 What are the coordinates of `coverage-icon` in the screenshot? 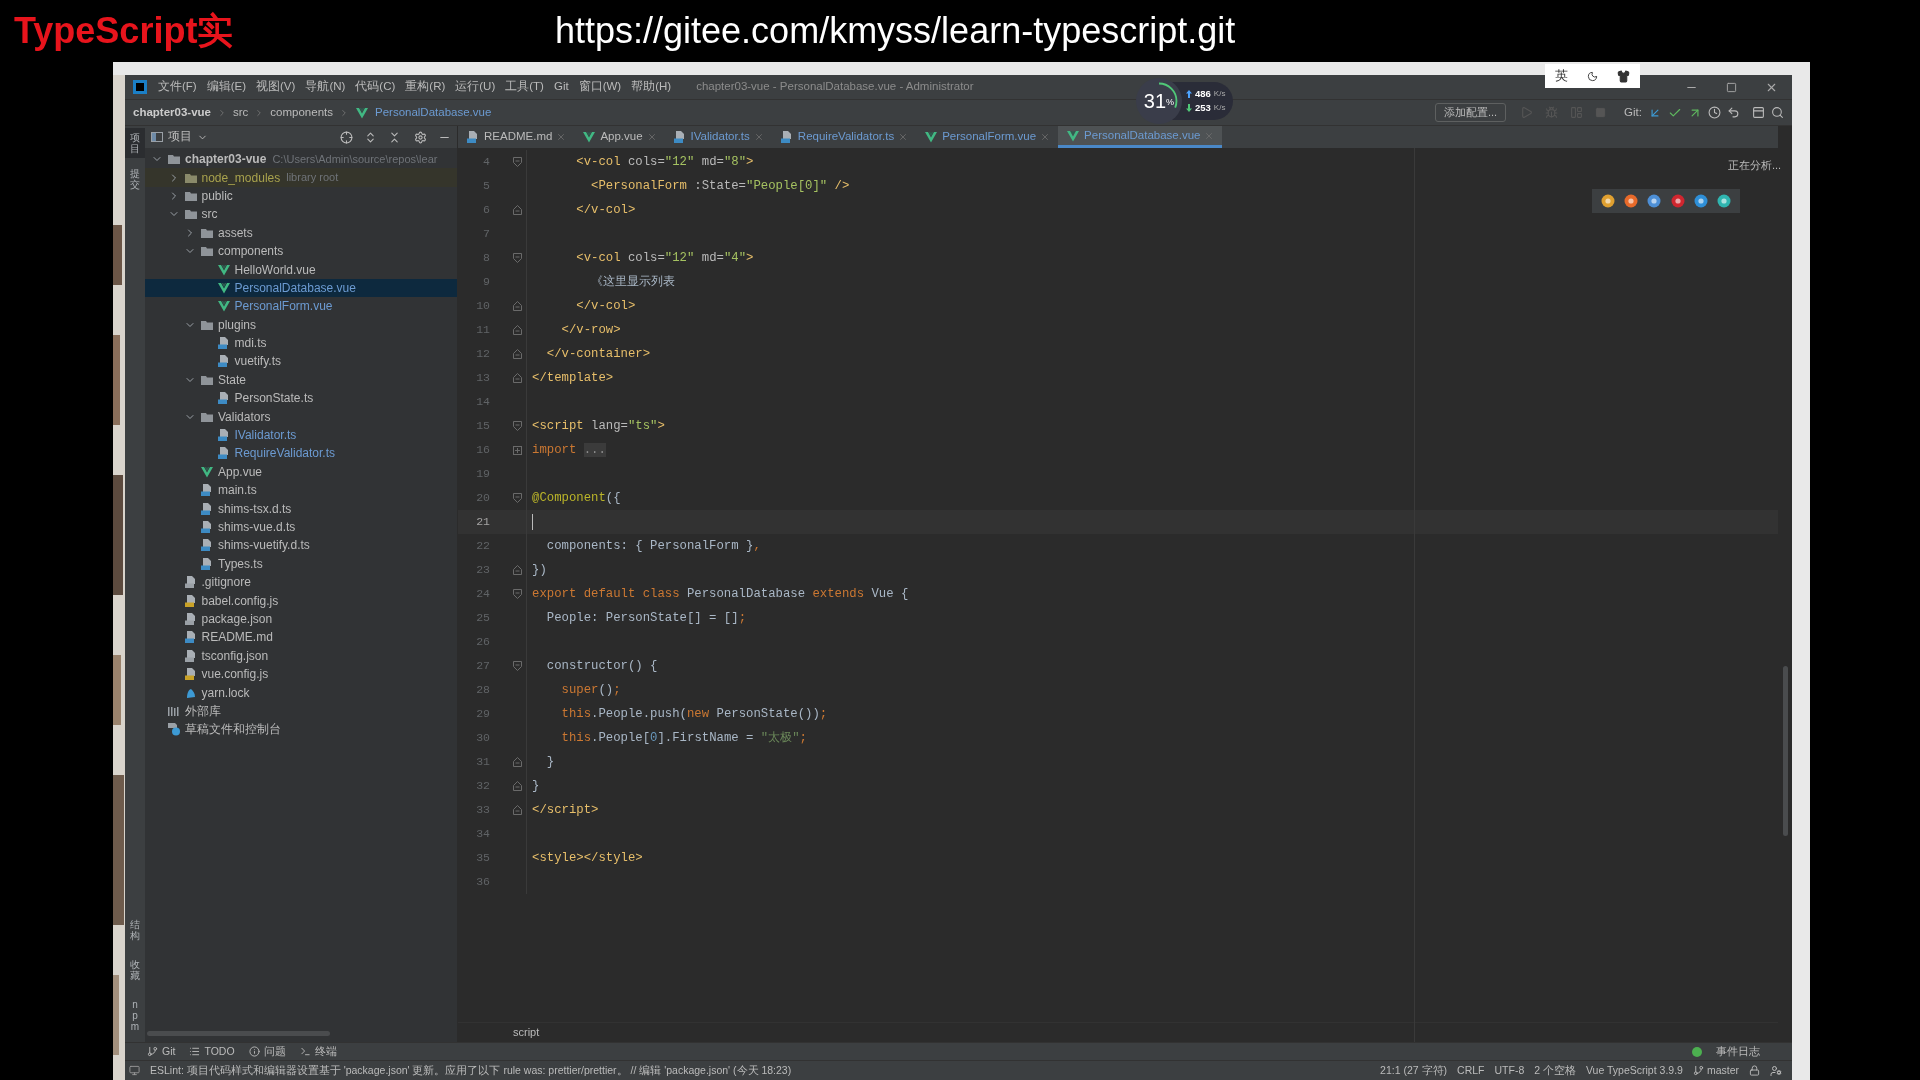 It's located at (1577, 112).